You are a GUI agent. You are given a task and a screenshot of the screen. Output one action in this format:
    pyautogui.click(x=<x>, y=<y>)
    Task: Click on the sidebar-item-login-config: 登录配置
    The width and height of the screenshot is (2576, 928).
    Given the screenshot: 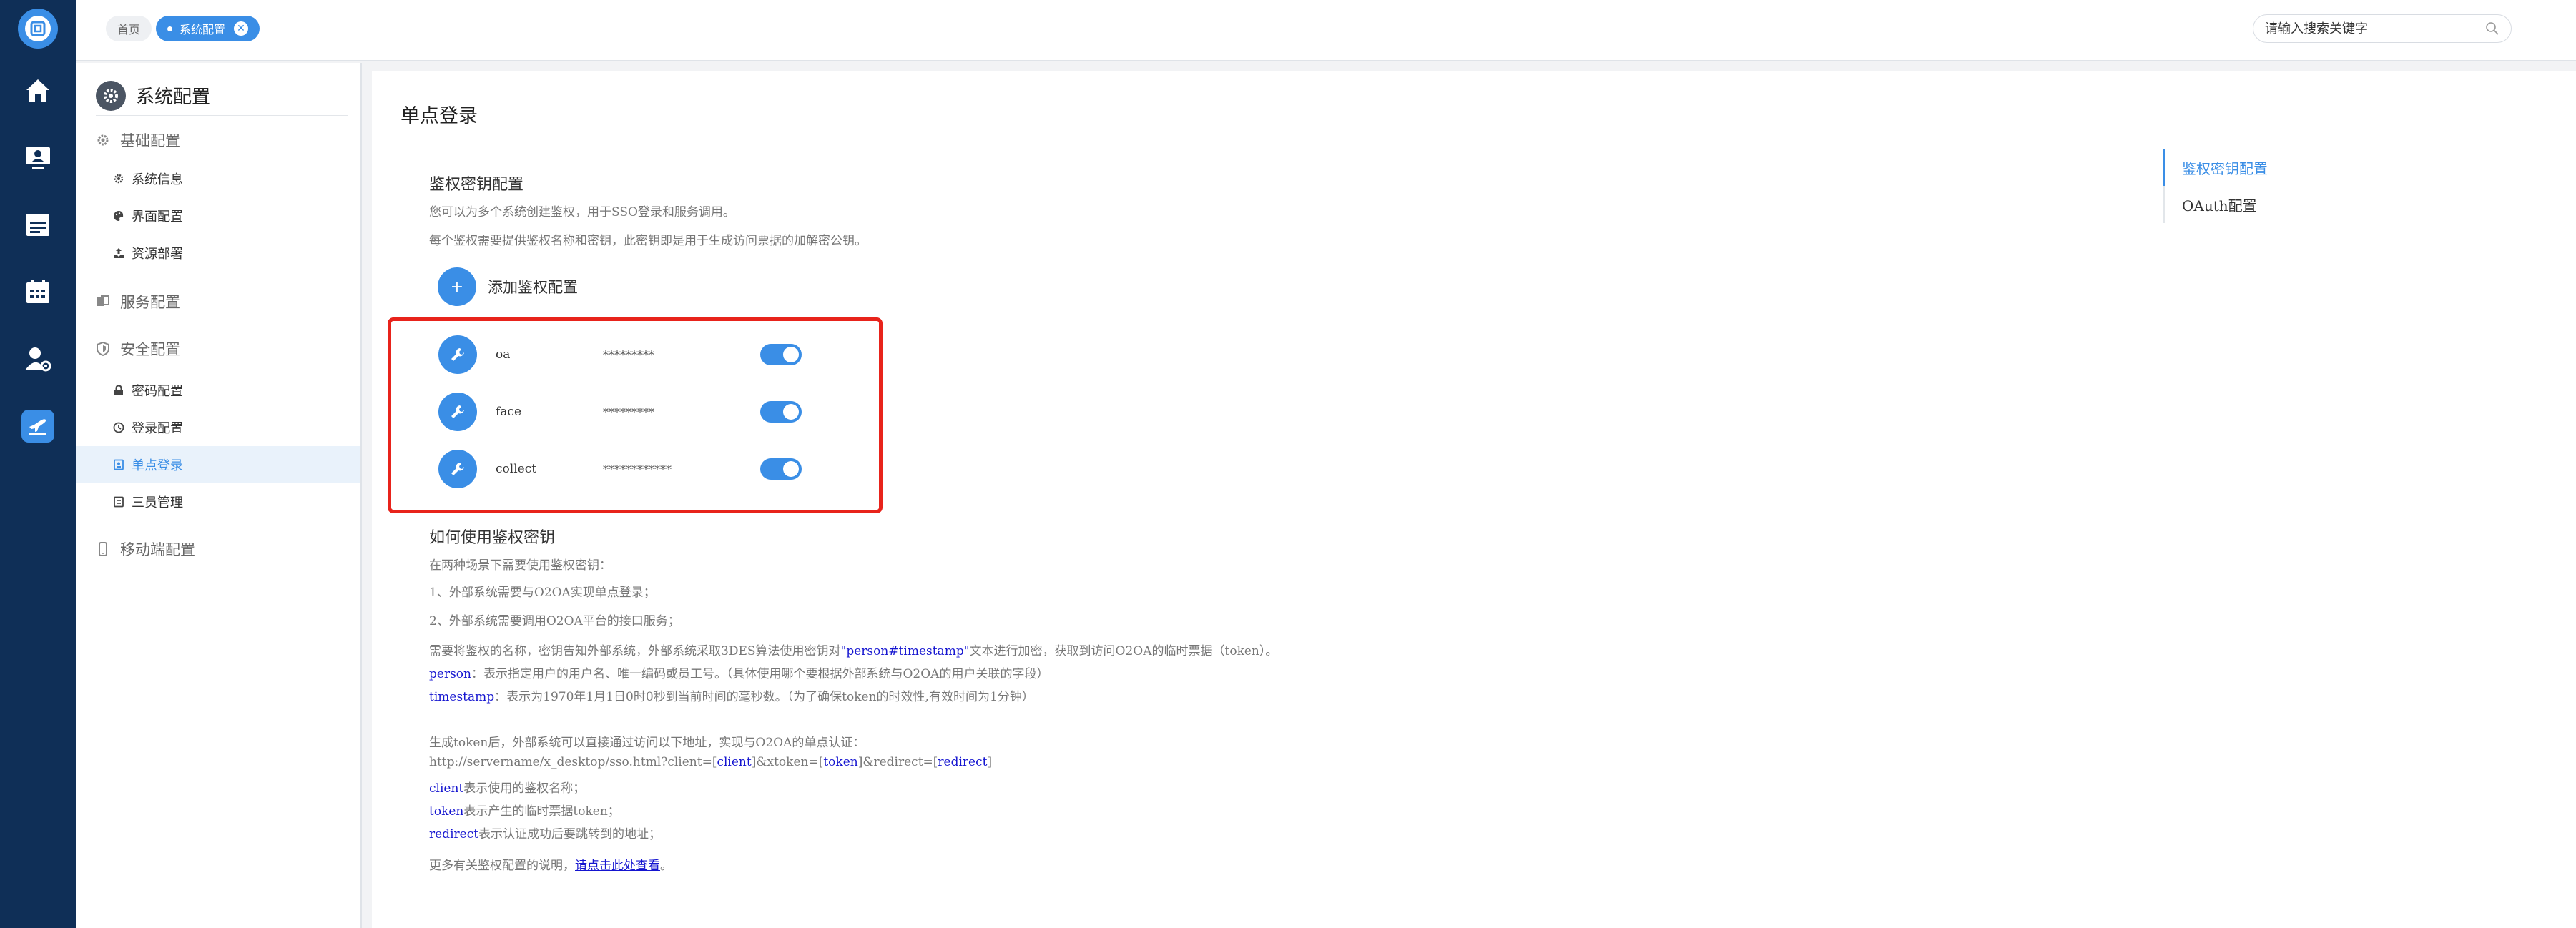 What is the action you would take?
    pyautogui.click(x=218, y=427)
    